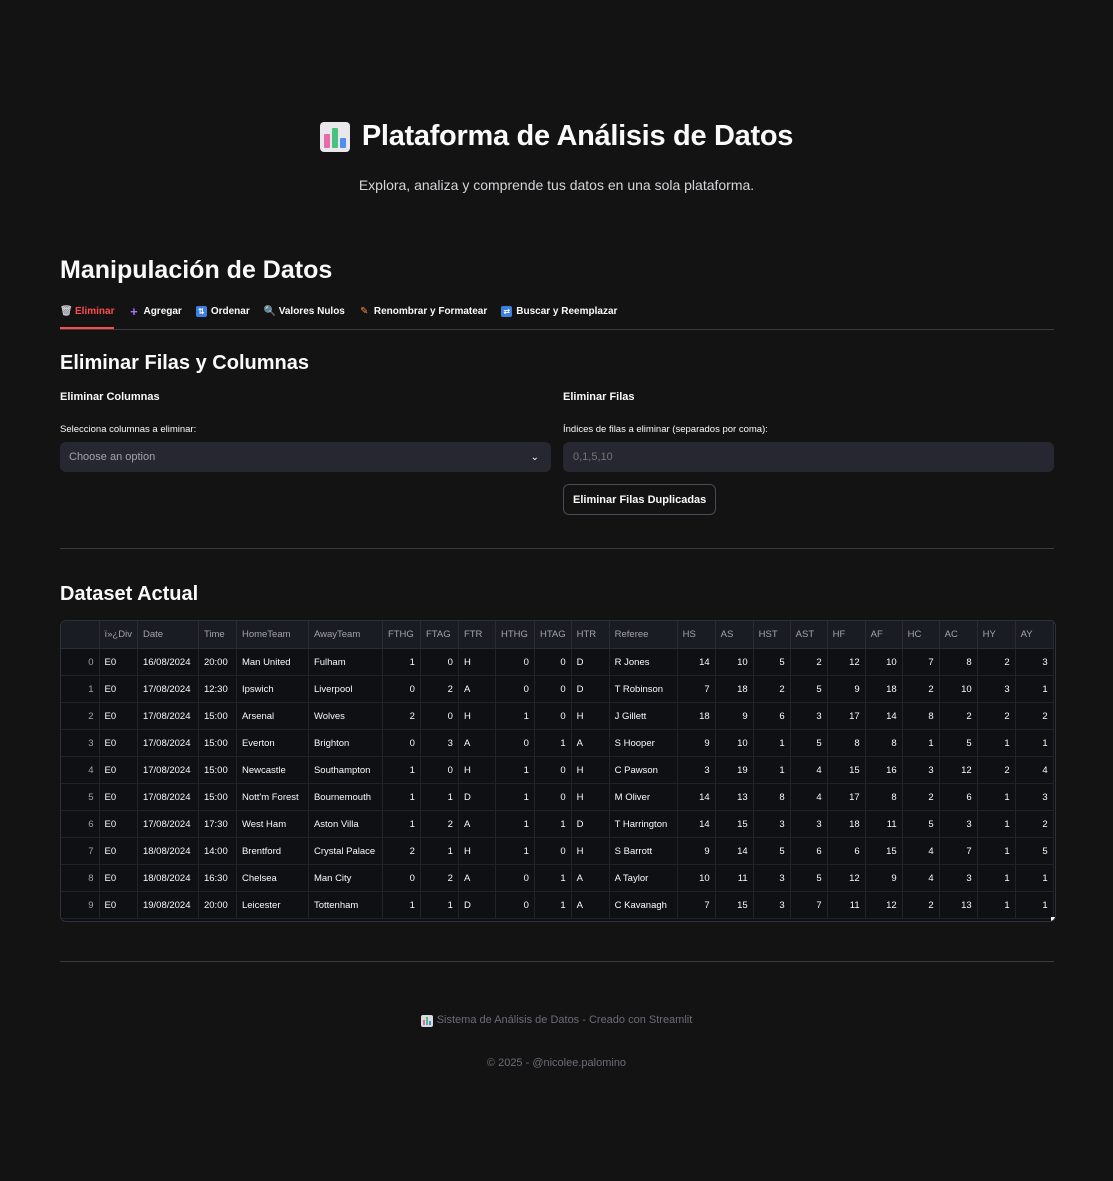  I want to click on column-header: HomeTeam, so click(272, 635).